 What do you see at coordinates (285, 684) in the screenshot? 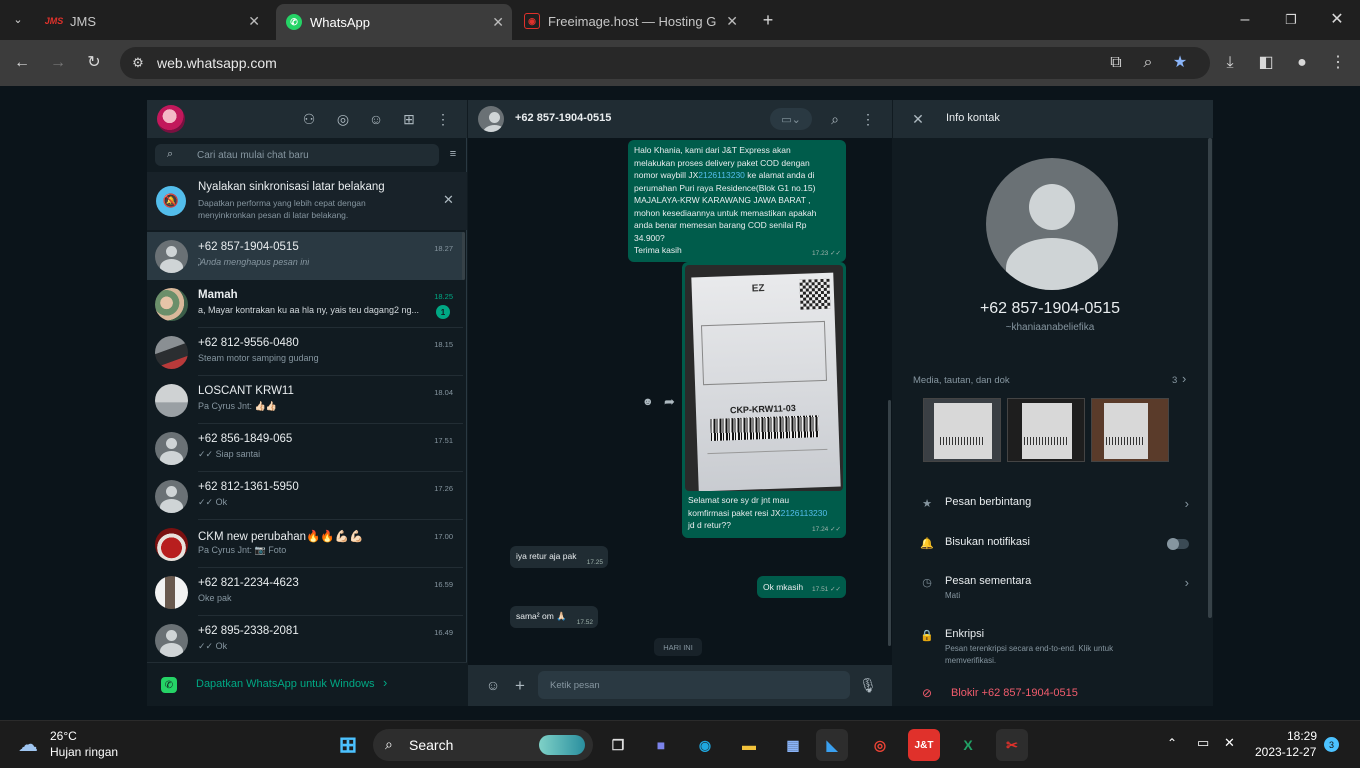
I see `get-windows-link: Dapatkan WhatsApp untuk Windows` at bounding box center [285, 684].